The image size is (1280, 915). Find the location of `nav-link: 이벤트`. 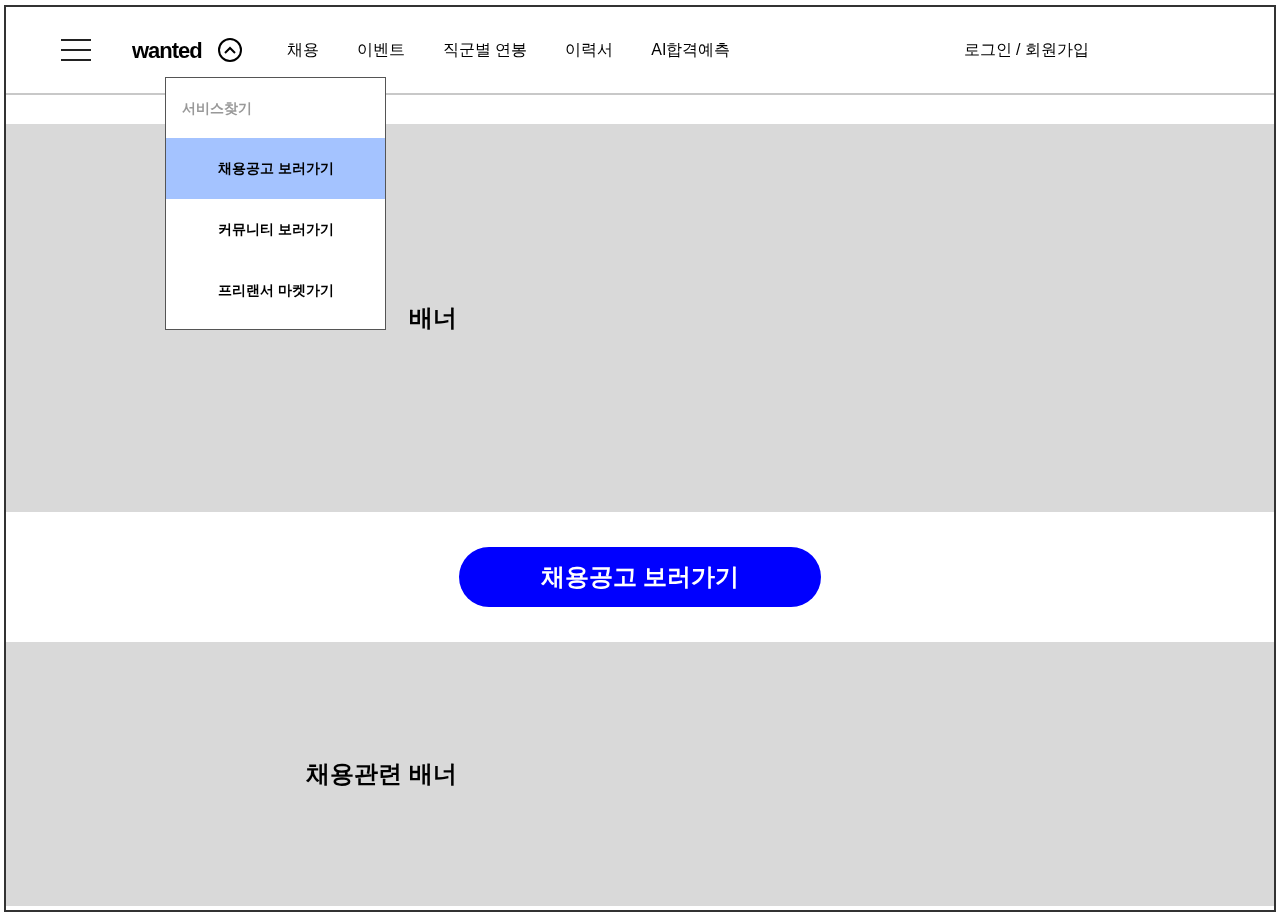

nav-link: 이벤트 is located at coordinates (380, 50).